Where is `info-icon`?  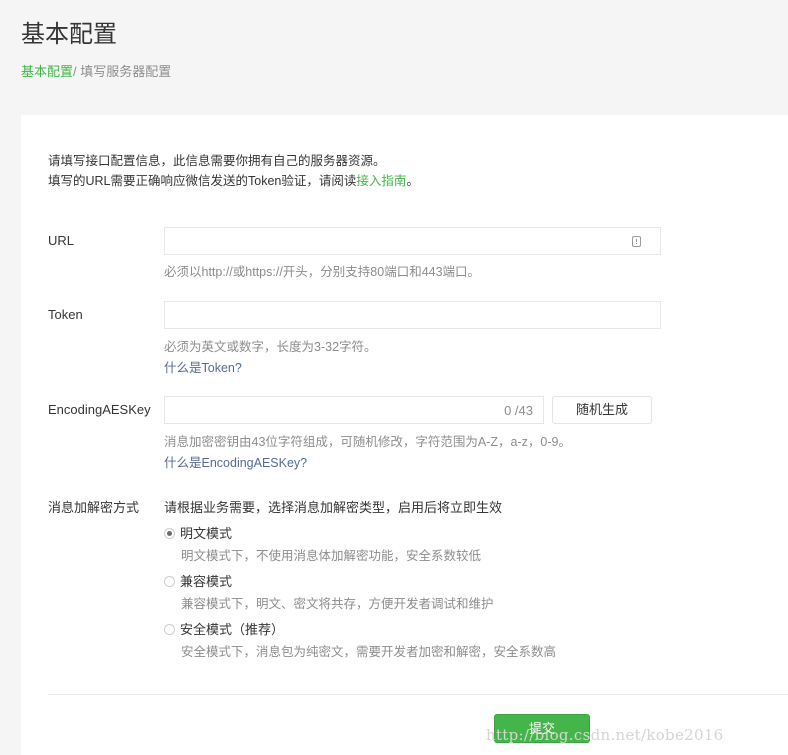 info-icon is located at coordinates (636, 241).